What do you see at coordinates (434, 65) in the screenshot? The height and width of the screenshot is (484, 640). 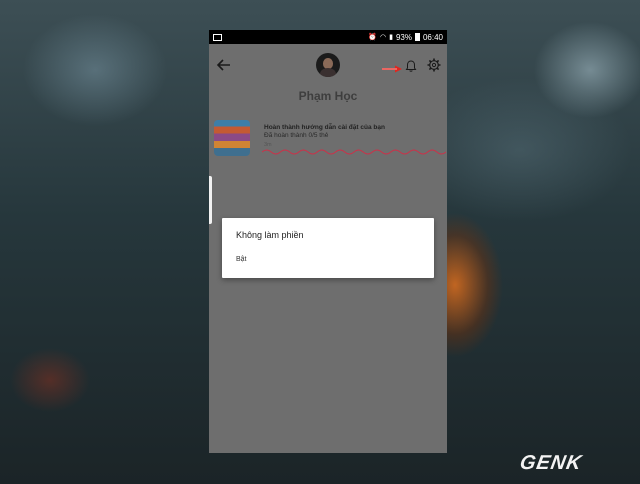 I see `gear-icon` at bounding box center [434, 65].